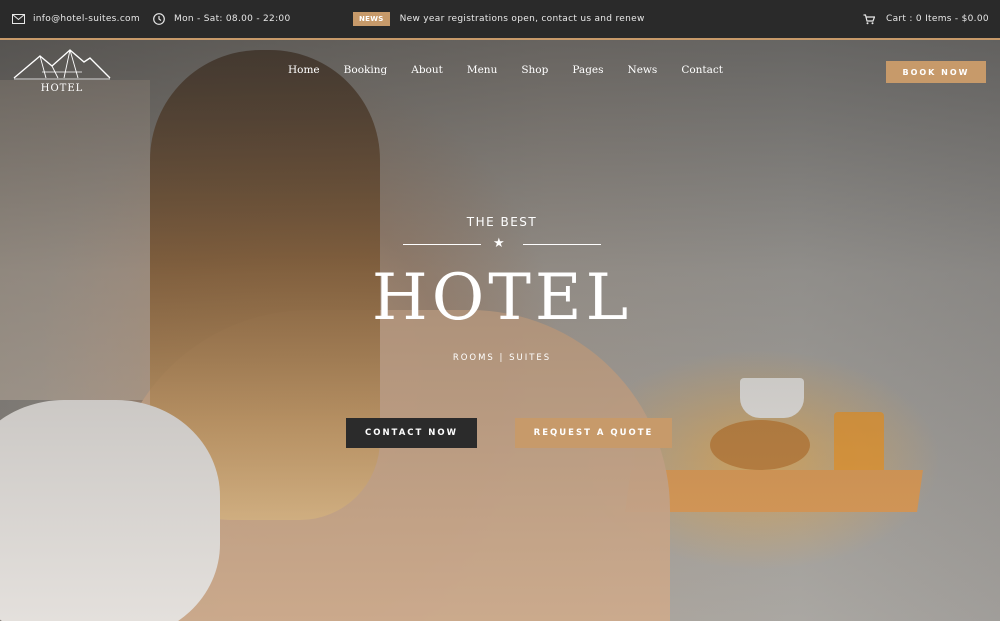  What do you see at coordinates (936, 72) in the screenshot?
I see `book-now-button: BOOK NOW` at bounding box center [936, 72].